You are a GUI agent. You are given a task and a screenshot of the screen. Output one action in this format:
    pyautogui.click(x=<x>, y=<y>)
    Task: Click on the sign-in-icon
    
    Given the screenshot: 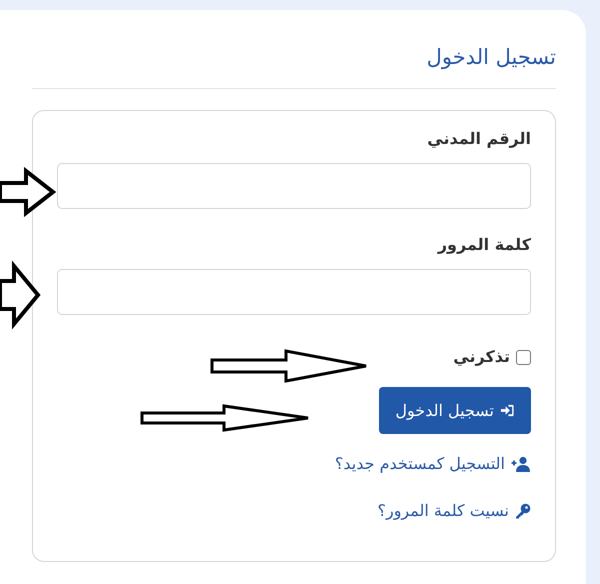 What is the action you would take?
    pyautogui.click(x=507, y=410)
    